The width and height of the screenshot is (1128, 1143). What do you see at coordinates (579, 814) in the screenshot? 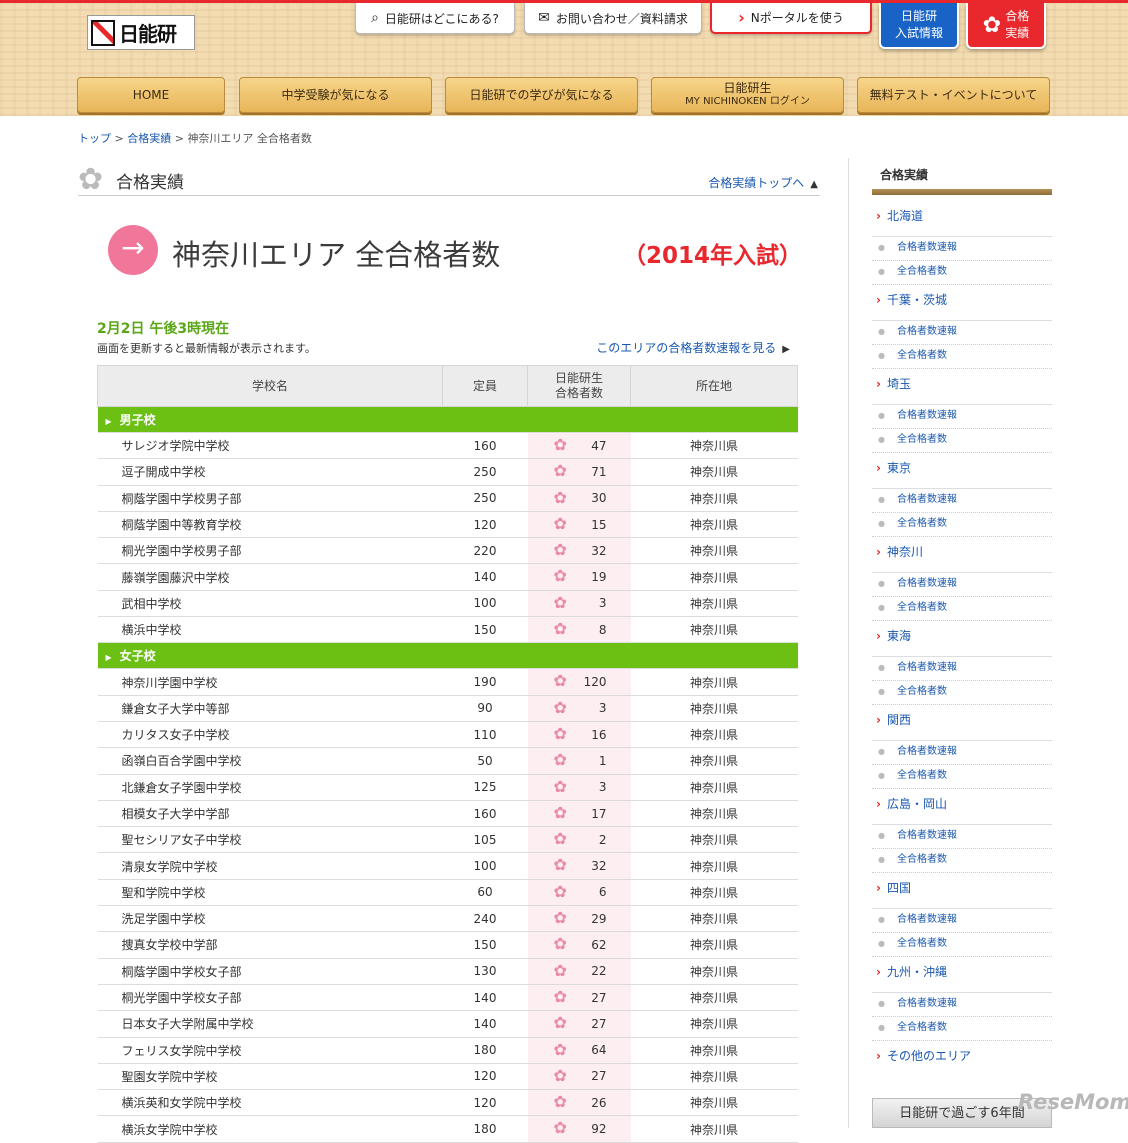
I see `passed-cell: ✿ 17` at bounding box center [579, 814].